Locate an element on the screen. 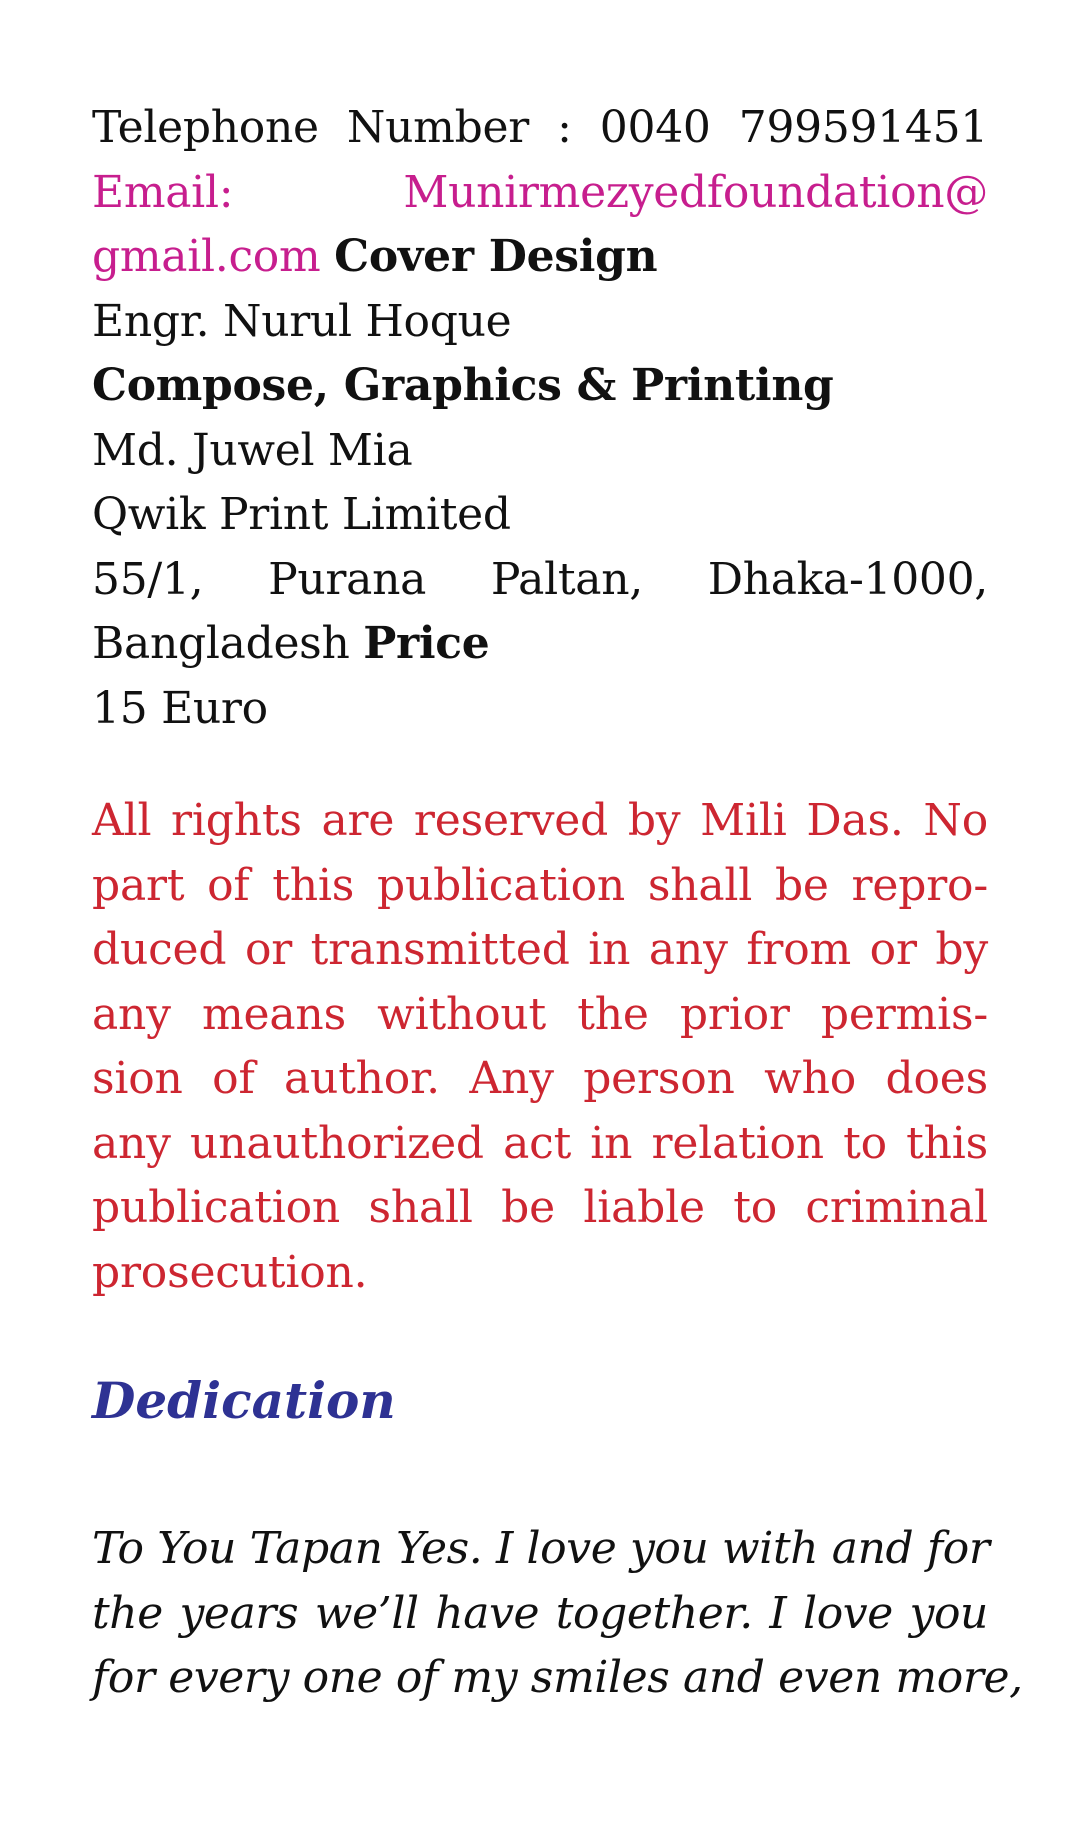 The image size is (1080, 1824). rights-line: All rights are reserved by Mili Das. No is located at coordinates (540, 820).